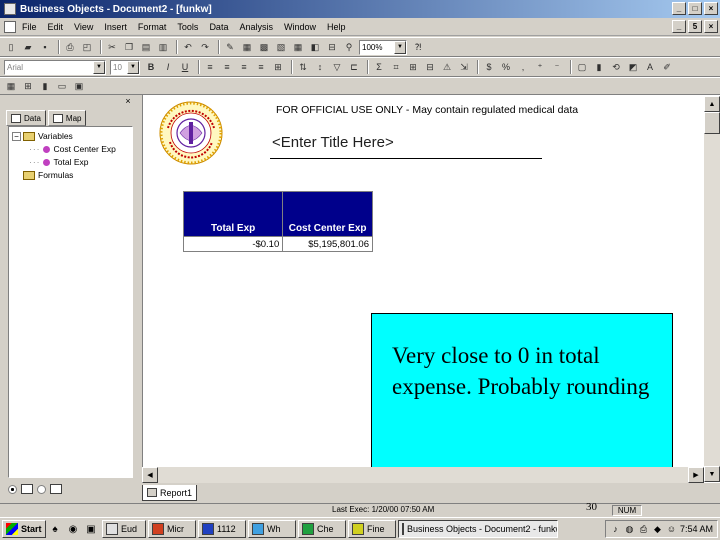 The width and height of the screenshot is (720, 540). Describe the element at coordinates (112, 47) in the screenshot. I see `cut-icon: ✂` at that location.